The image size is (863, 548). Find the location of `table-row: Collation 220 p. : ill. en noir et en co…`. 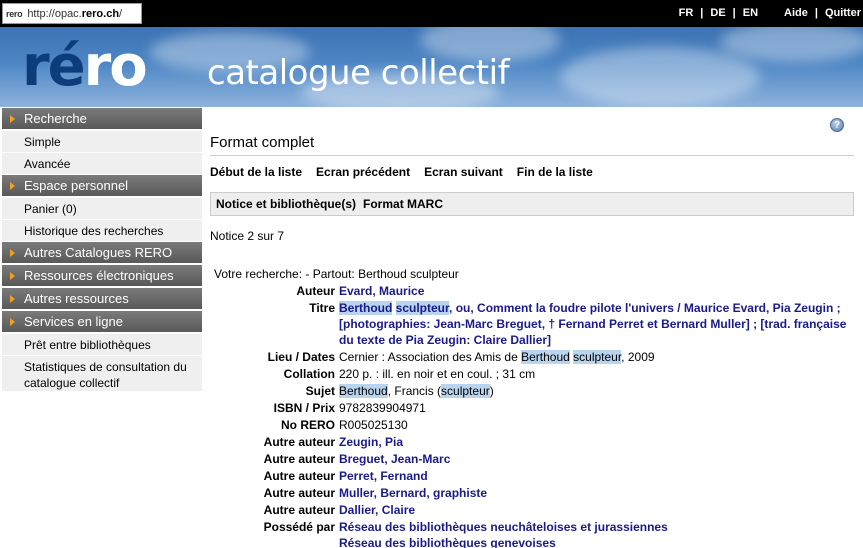

table-row: Collation 220 p. : ill. en noir et en co… is located at coordinates (532, 374).